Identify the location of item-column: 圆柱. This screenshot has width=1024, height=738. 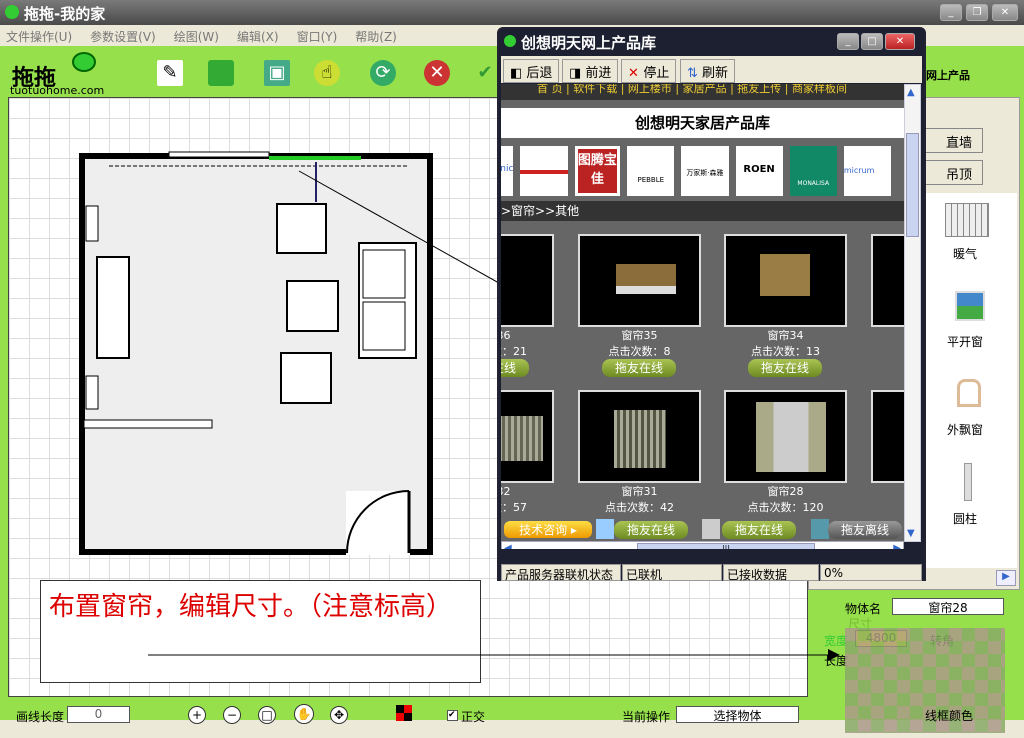
(965, 518).